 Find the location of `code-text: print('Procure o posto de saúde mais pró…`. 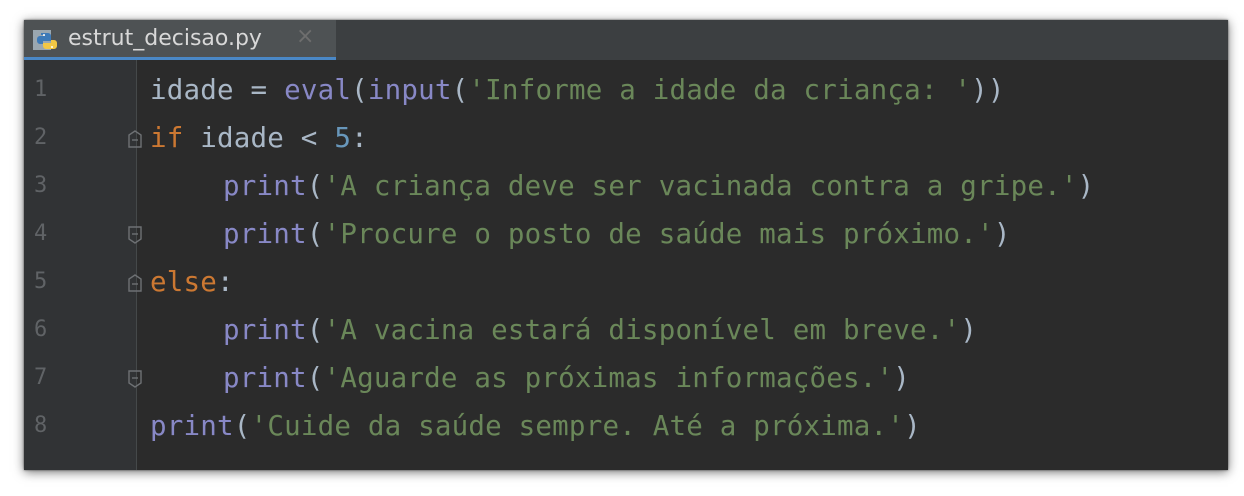

code-text: print('Procure o posto de saúde mais pró… is located at coordinates (617, 234).